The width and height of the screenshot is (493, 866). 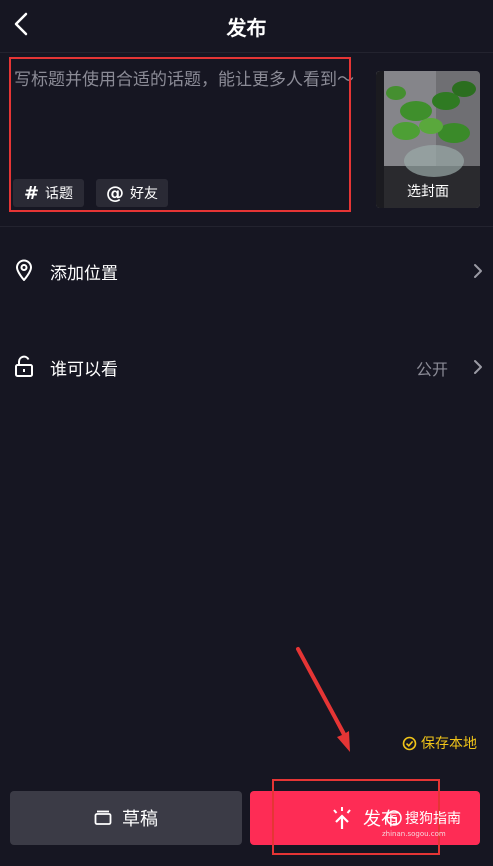 What do you see at coordinates (432, 369) in the screenshot?
I see `visibility-value: 公开` at bounding box center [432, 369].